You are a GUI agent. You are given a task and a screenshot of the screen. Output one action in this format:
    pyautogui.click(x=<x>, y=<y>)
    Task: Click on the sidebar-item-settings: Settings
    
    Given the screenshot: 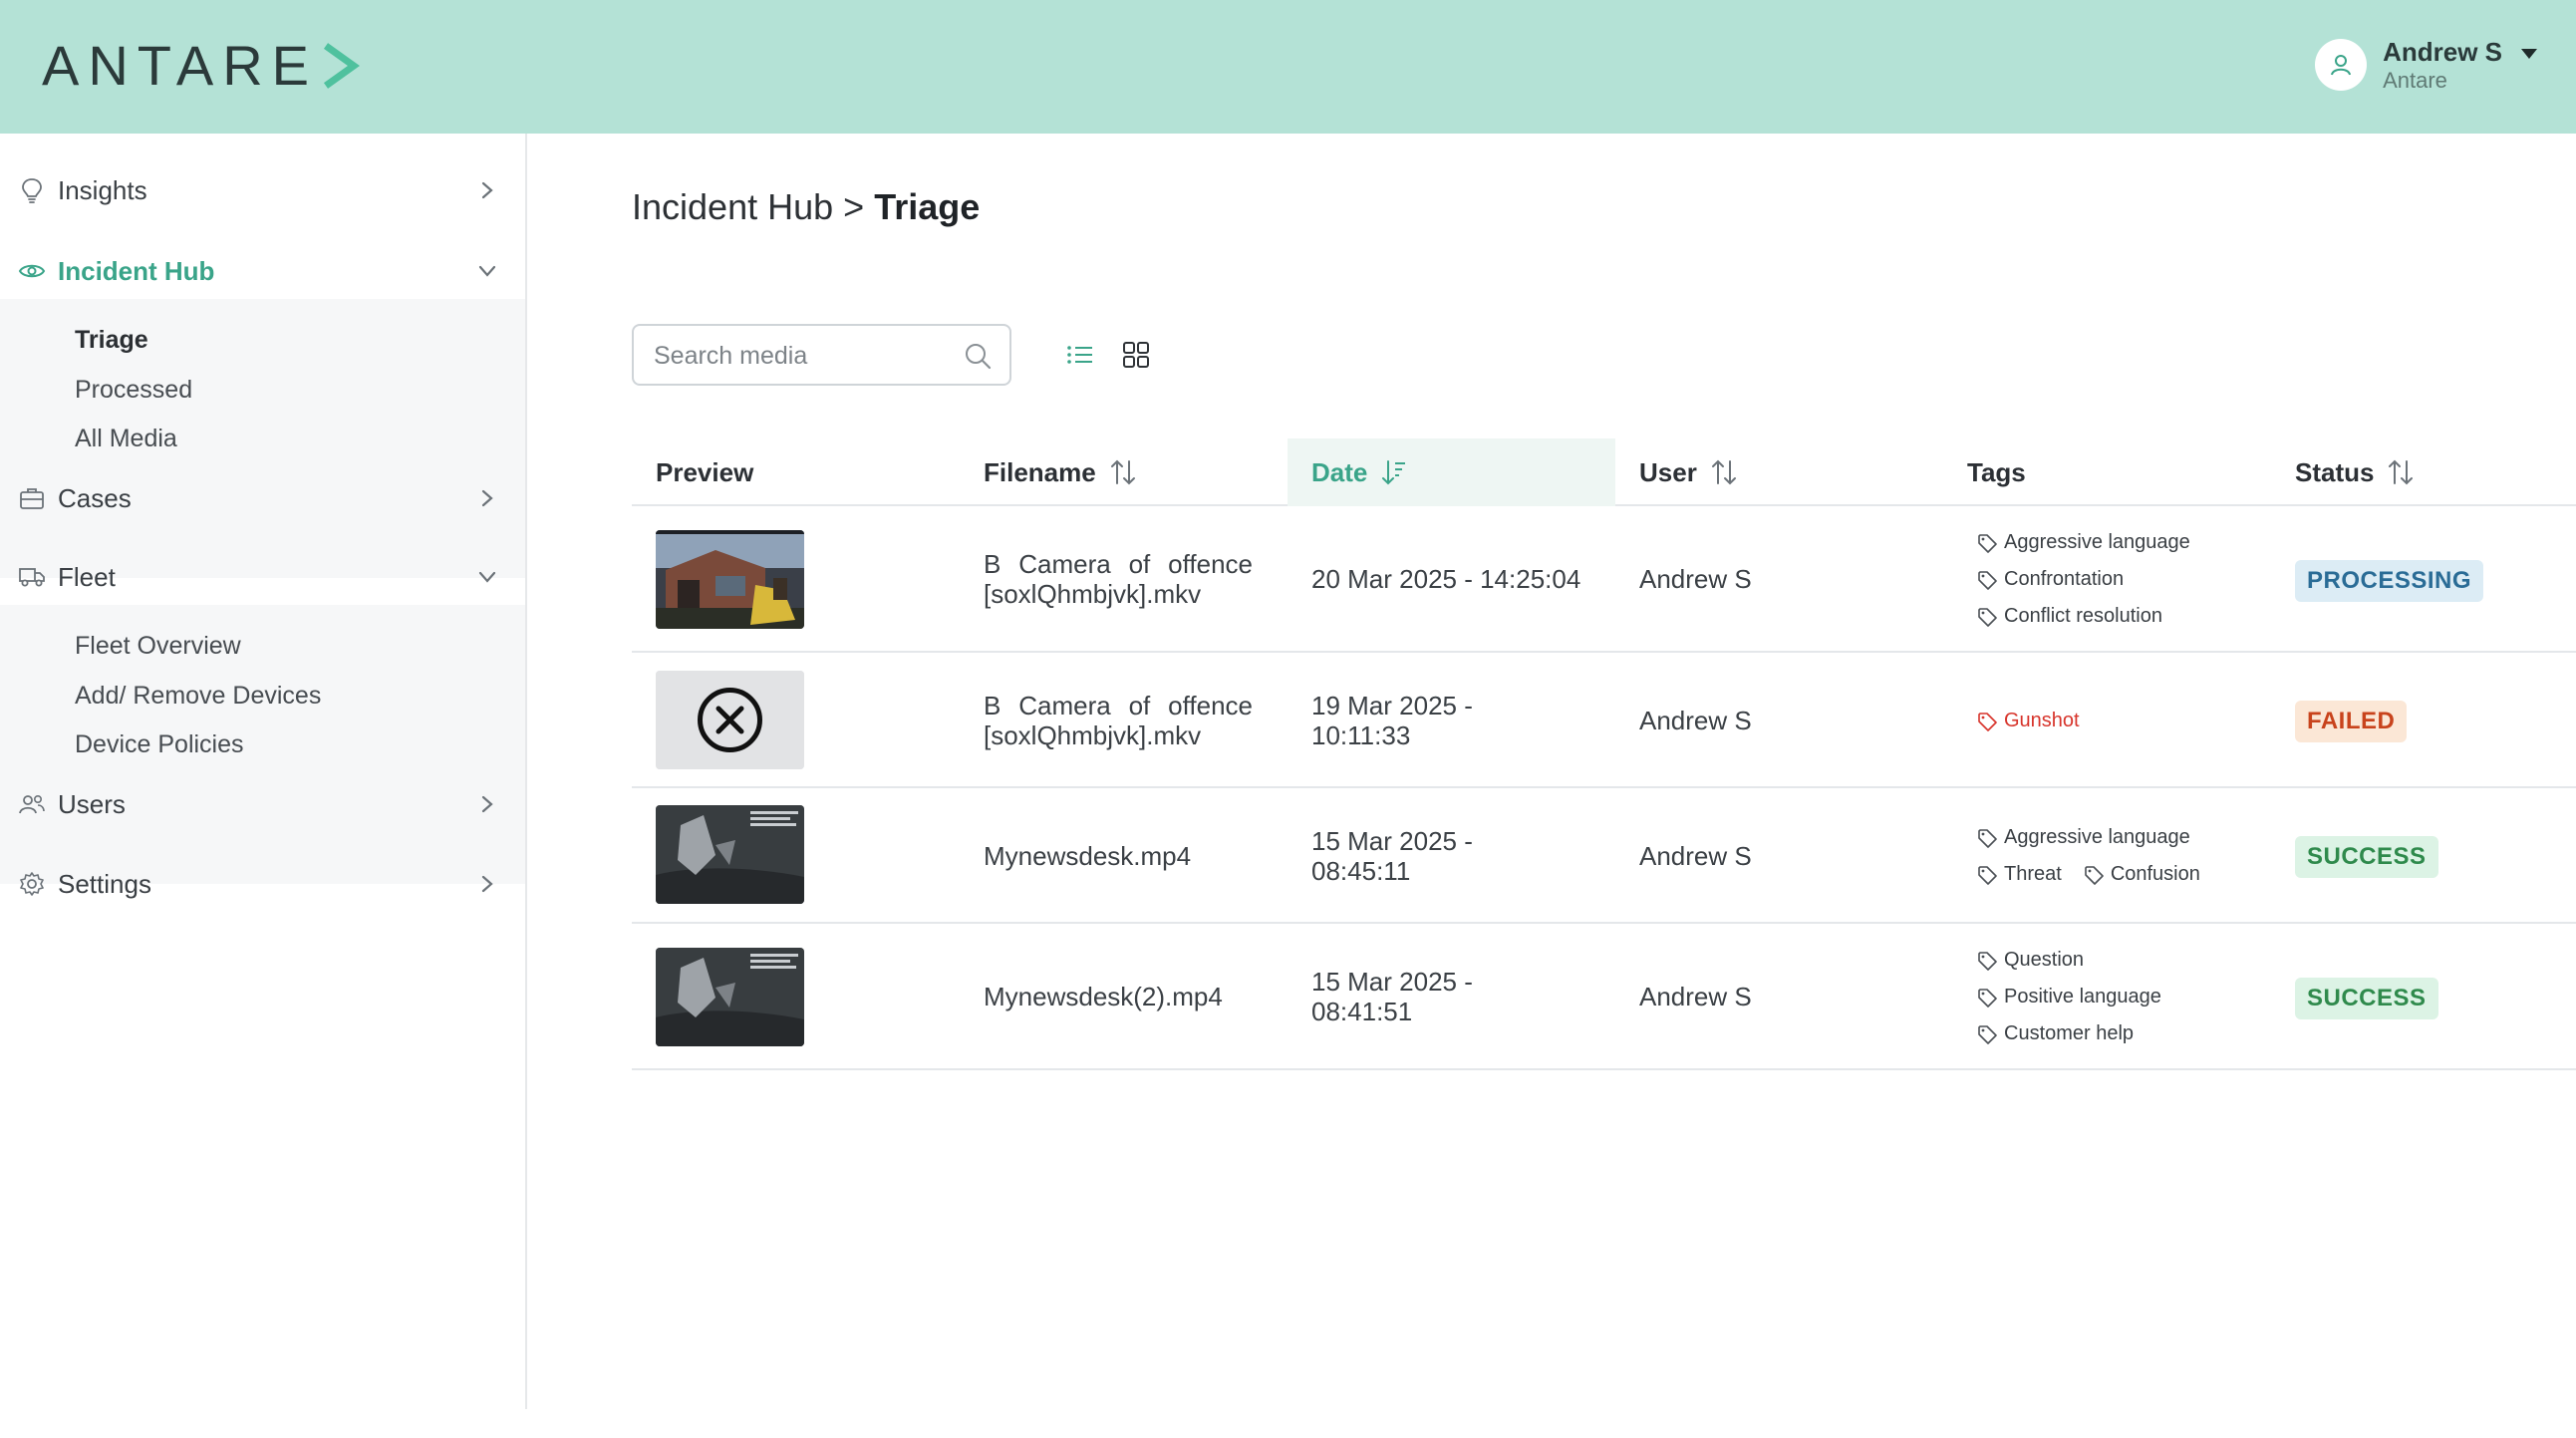 What is the action you would take?
    pyautogui.click(x=262, y=884)
    